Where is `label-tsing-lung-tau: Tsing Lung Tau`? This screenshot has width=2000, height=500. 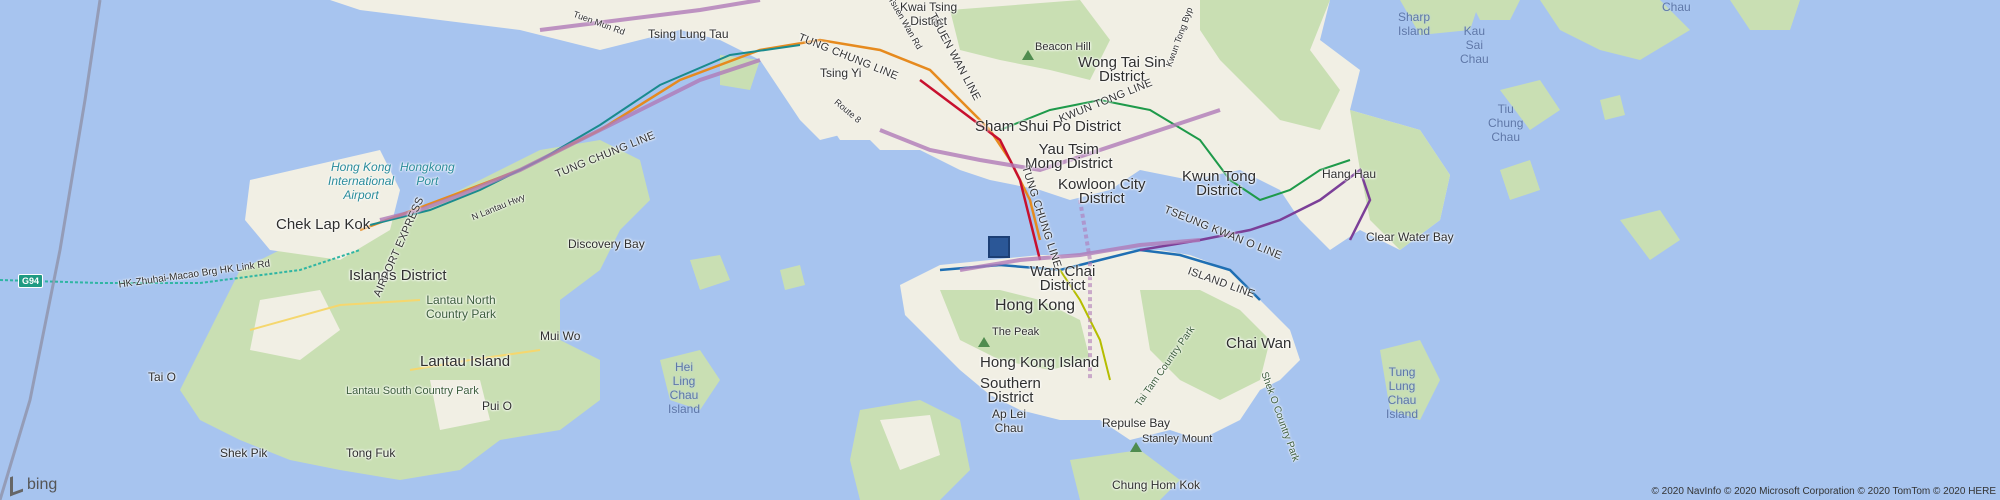
label-tsing-lung-tau: Tsing Lung Tau is located at coordinates (688, 34).